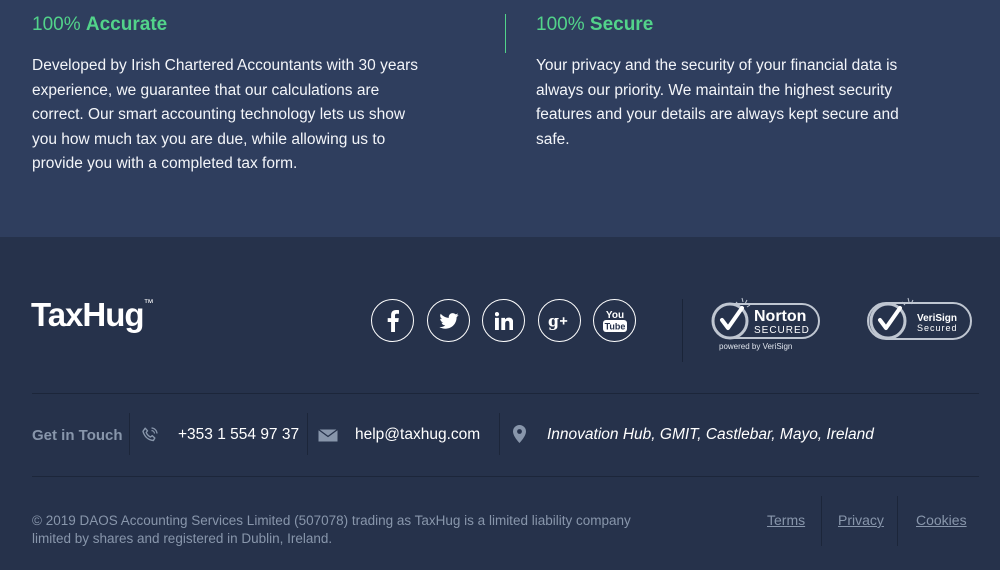 The width and height of the screenshot is (1000, 570). What do you see at coordinates (392, 320) in the screenshot?
I see `facebook-icon` at bounding box center [392, 320].